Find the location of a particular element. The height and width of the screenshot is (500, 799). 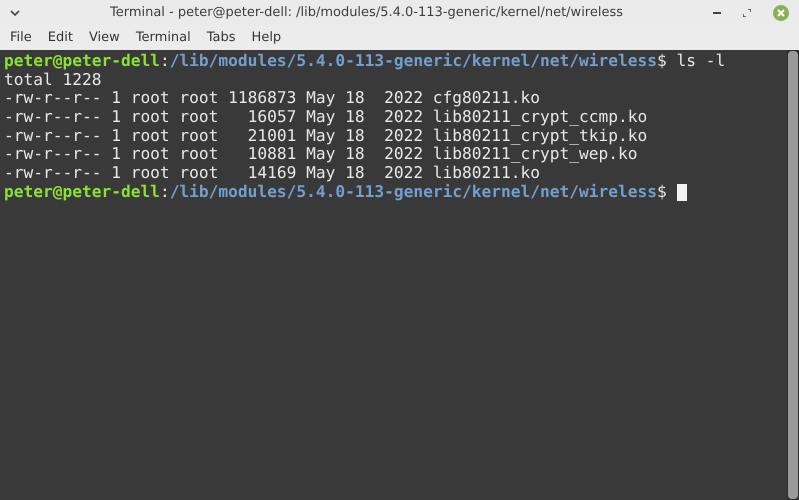

menu-item: View is located at coordinates (104, 37).